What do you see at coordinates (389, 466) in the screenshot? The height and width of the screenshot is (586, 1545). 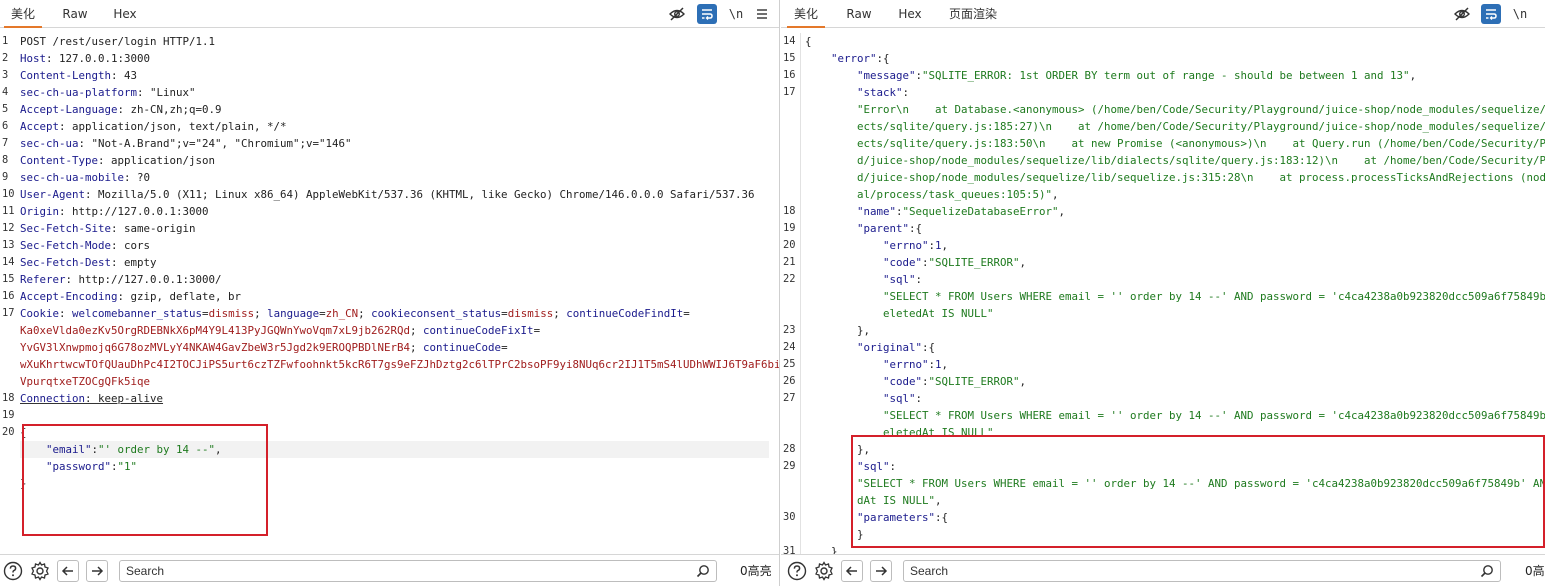 I see `code-line: "password":"1"` at bounding box center [389, 466].